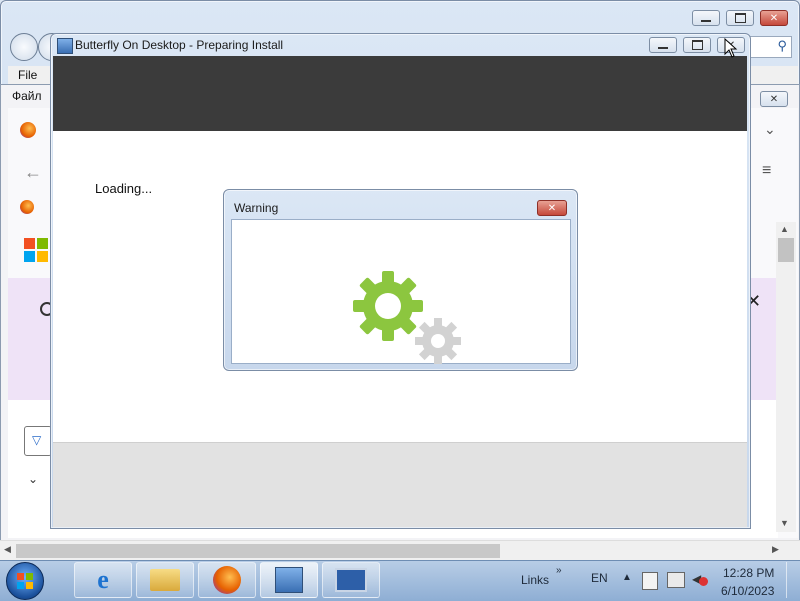 This screenshot has height=601, width=800. What do you see at coordinates (748, 573) in the screenshot?
I see `clock-time: 12:28 PM` at bounding box center [748, 573].